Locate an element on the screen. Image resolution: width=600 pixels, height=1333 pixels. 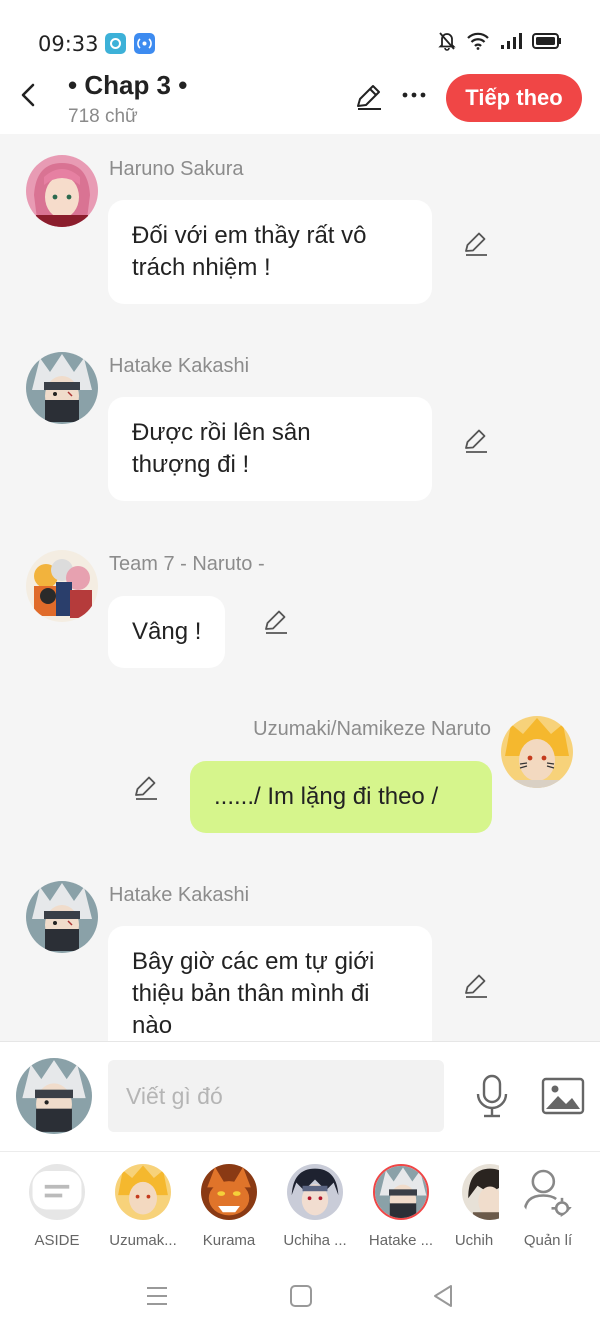
character-uchiha-2: Uchih is located at coordinates (474, 1206).